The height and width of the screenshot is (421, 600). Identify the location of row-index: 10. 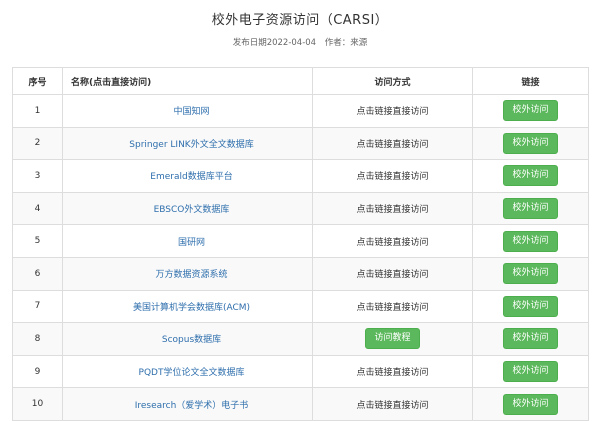
(37, 404).